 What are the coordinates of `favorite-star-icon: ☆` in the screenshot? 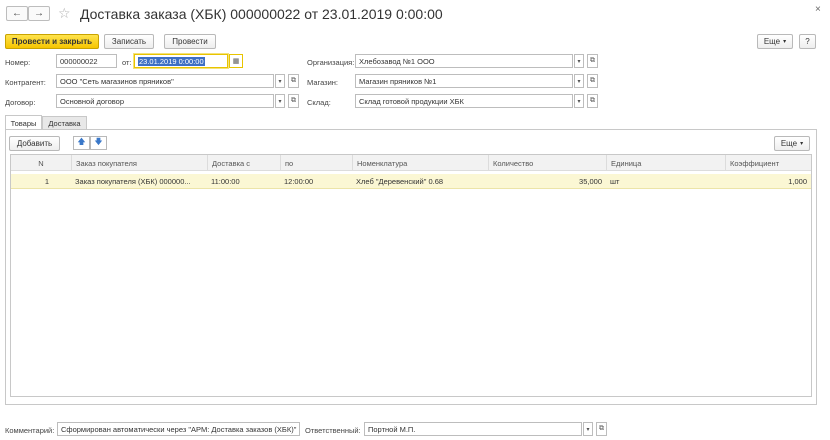 It's located at (64, 13).